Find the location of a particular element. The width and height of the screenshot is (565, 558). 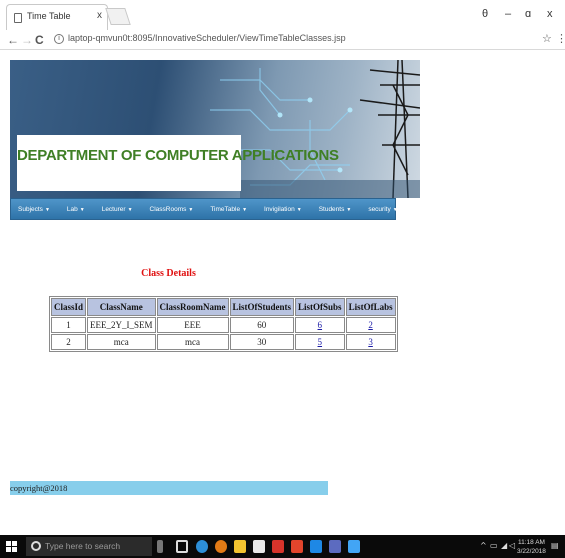

column-header: ClassId is located at coordinates (69, 307).